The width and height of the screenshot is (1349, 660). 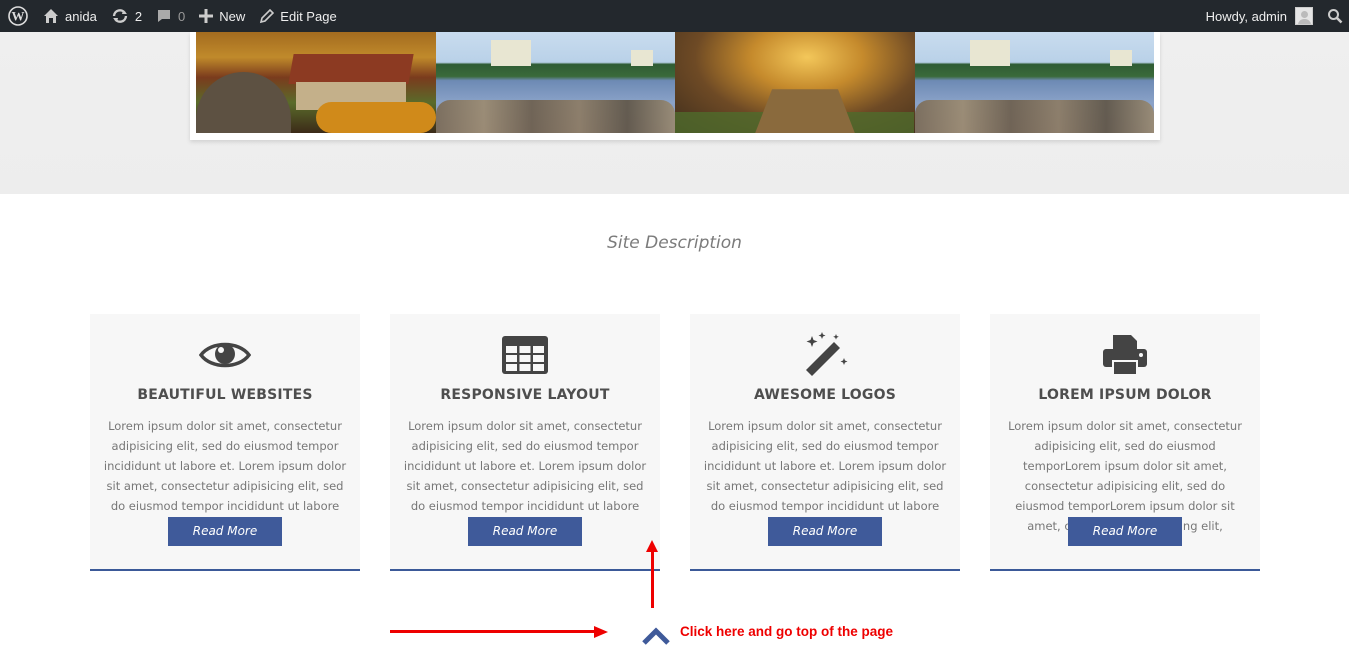 I want to click on new-label: New, so click(x=232, y=16).